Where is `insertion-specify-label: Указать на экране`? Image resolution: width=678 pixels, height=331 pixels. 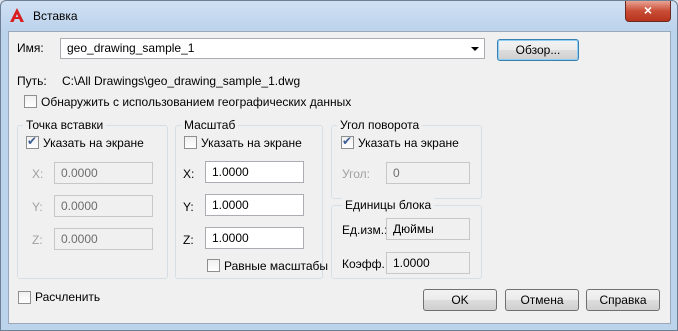
insertion-specify-label: Указать на экране is located at coordinates (93, 143).